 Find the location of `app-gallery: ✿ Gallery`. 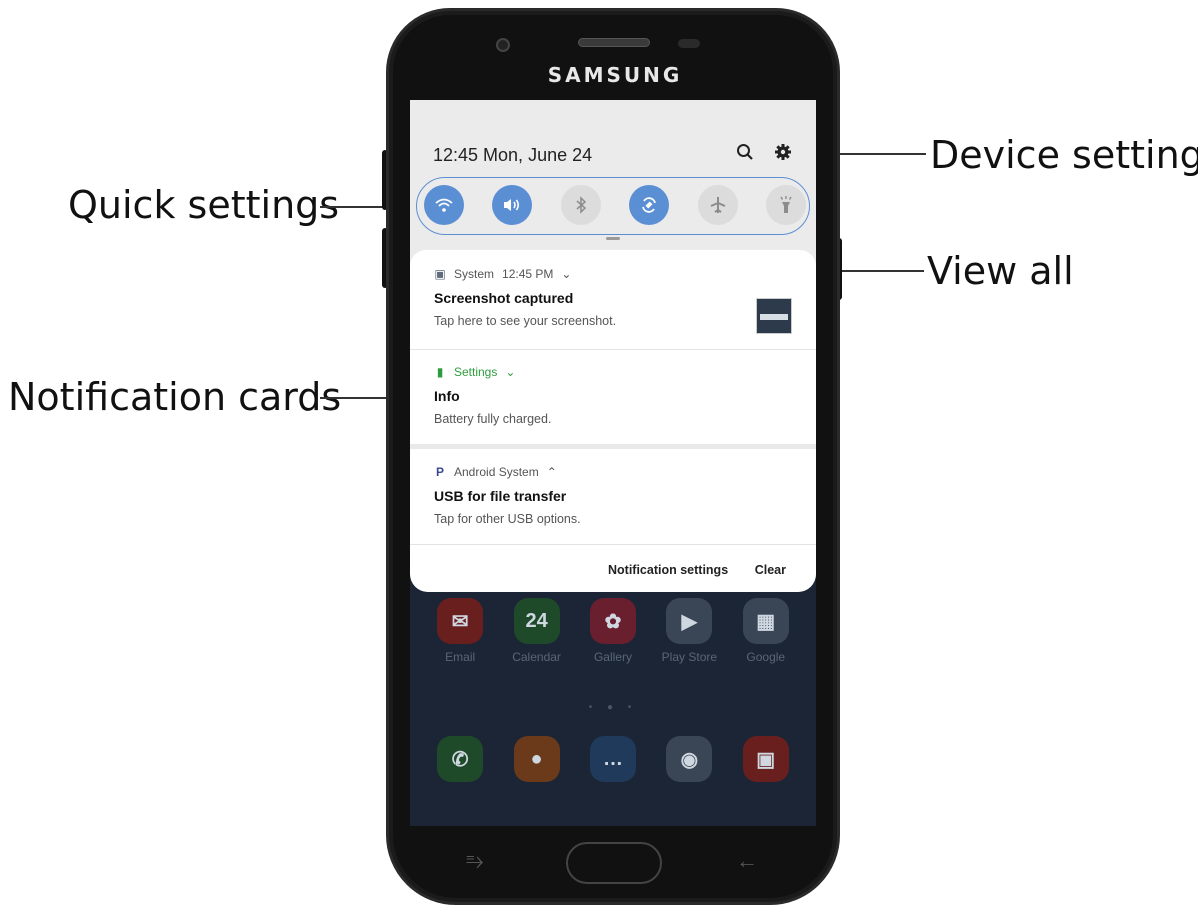

app-gallery: ✿ Gallery is located at coordinates (613, 631).